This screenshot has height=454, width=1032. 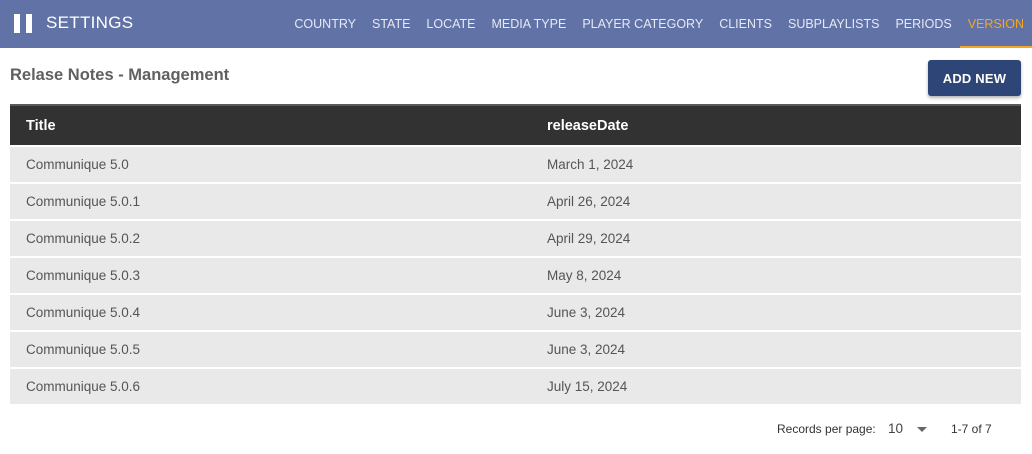 I want to click on table-header: Title releaseDate, so click(x=515, y=124).